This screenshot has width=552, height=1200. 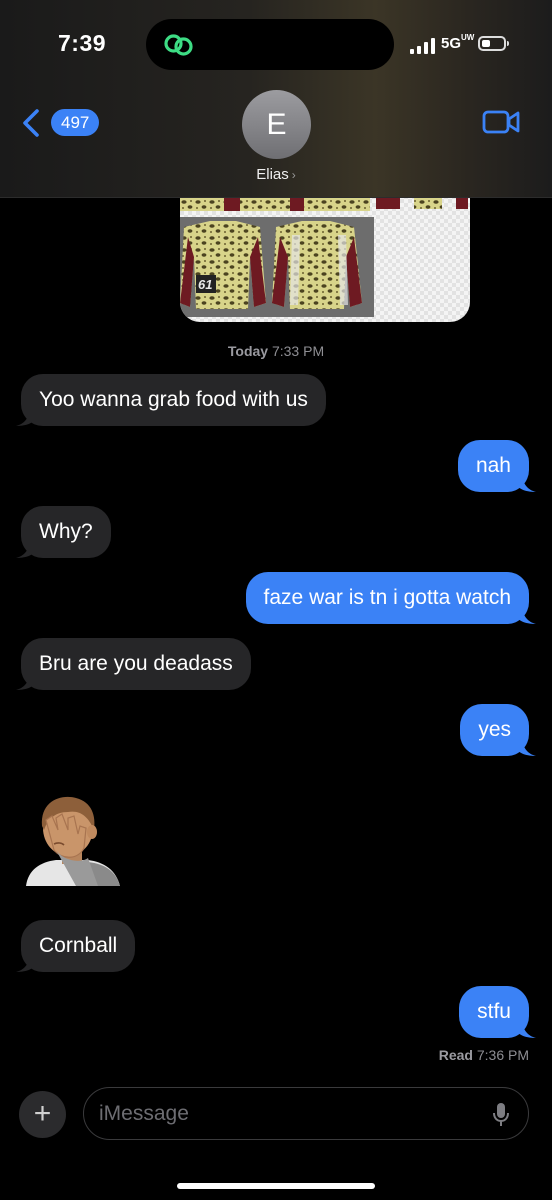 What do you see at coordinates (72, 838) in the screenshot?
I see `person-facepalming-emoji` at bounding box center [72, 838].